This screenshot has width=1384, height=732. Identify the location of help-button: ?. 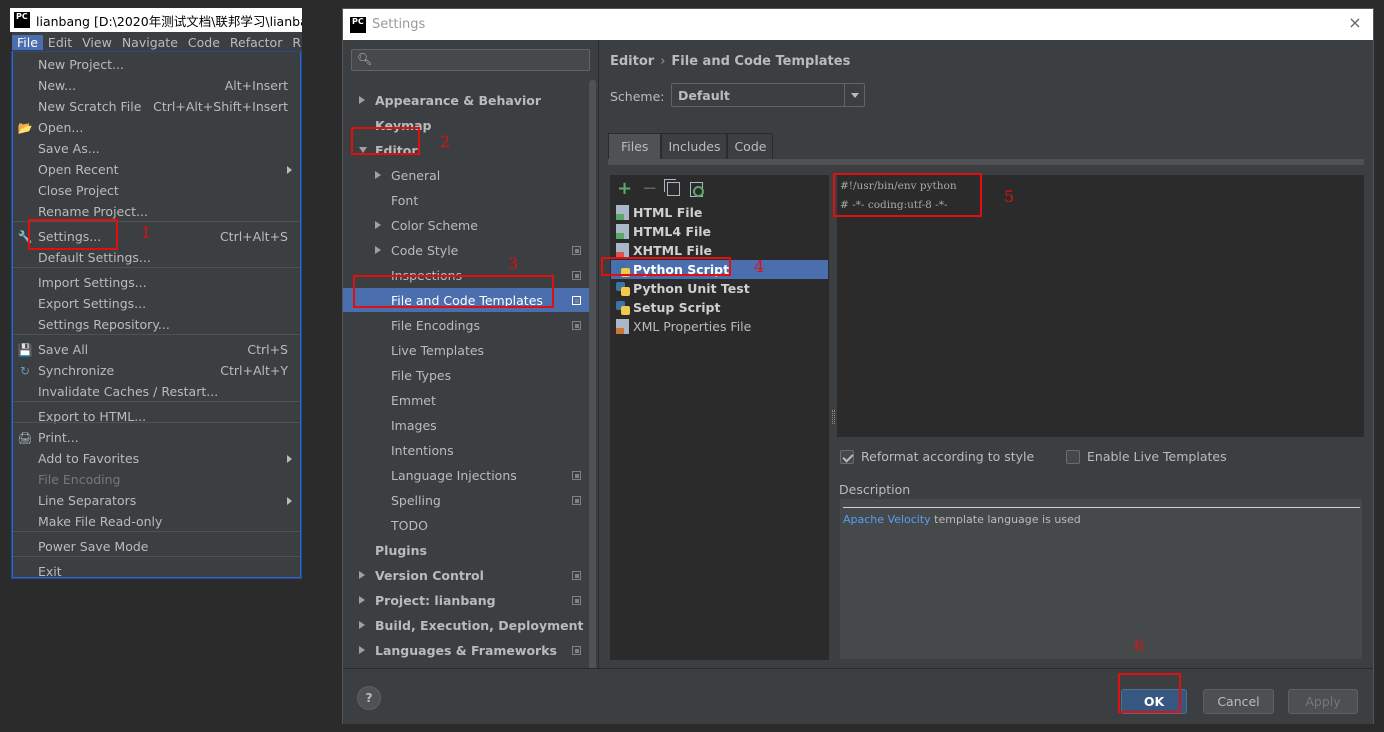
(369, 698).